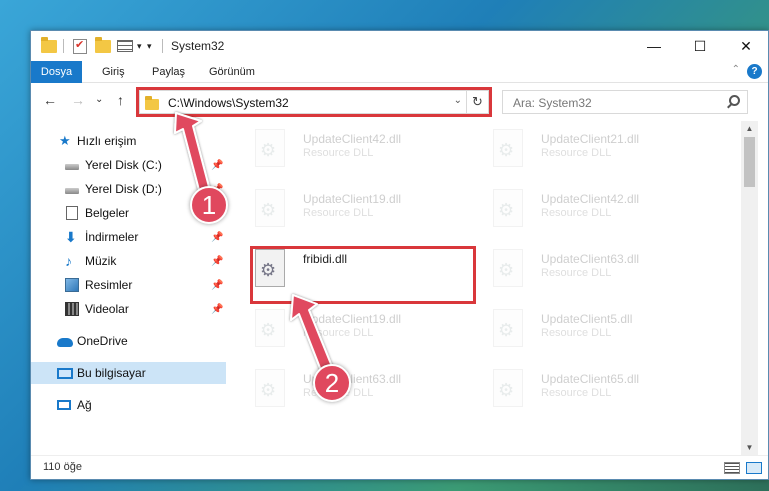  What do you see at coordinates (590, 139) in the screenshot?
I see `file-name: UpdateClient21.dll` at bounding box center [590, 139].